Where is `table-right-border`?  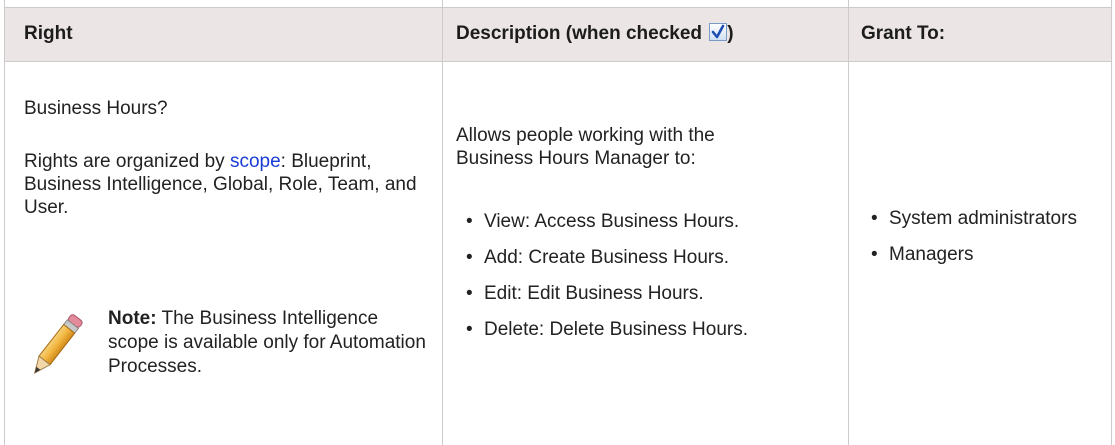
table-right-border is located at coordinates (1111, 222).